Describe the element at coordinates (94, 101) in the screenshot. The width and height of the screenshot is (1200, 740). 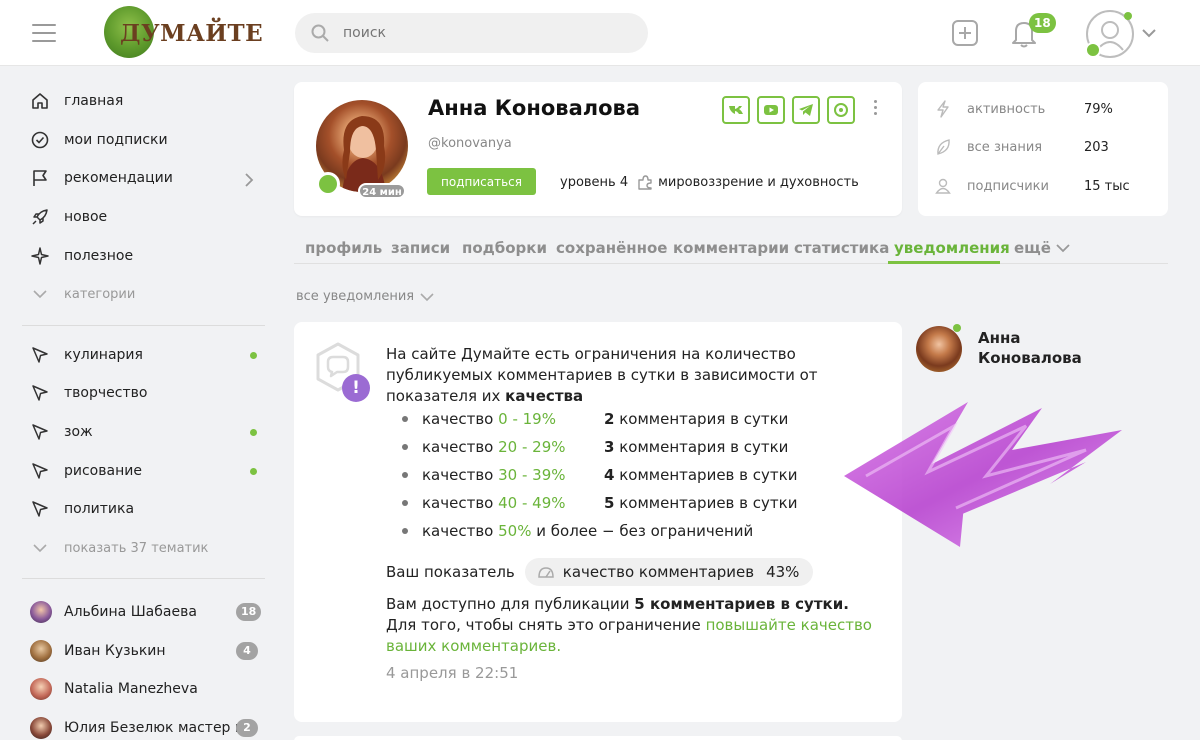
I see `sidebar-item-label: главная` at that location.